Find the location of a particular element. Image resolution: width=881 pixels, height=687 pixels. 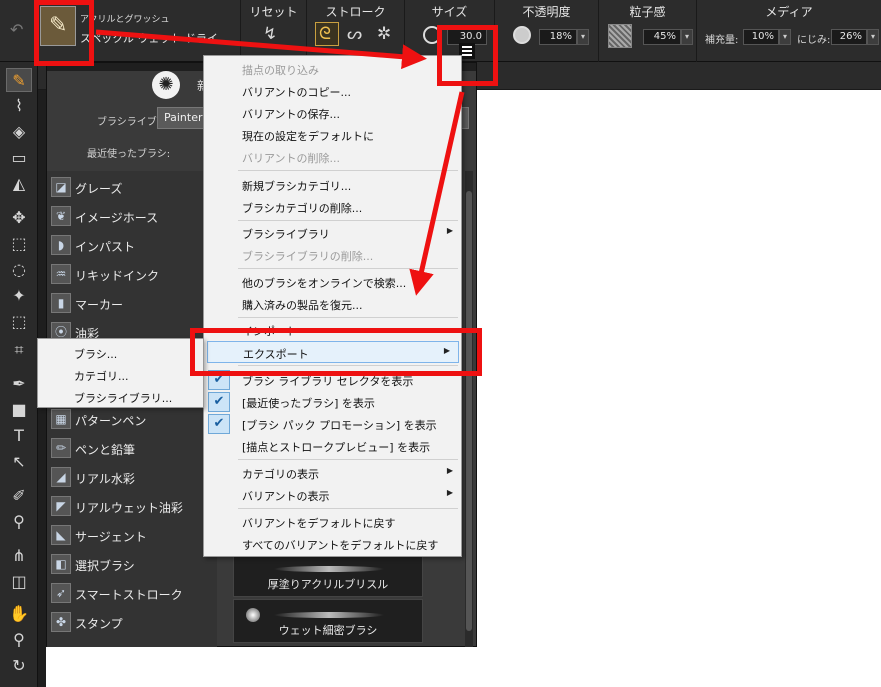

lasso-icon: ◌ is located at coordinates (19, 270).